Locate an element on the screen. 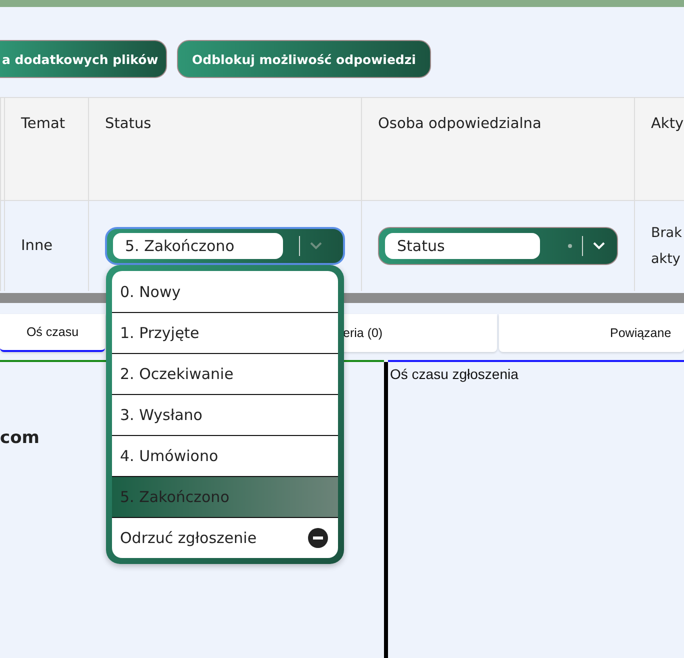 This screenshot has height=658, width=684. tab: Oś czasu is located at coordinates (52, 333).